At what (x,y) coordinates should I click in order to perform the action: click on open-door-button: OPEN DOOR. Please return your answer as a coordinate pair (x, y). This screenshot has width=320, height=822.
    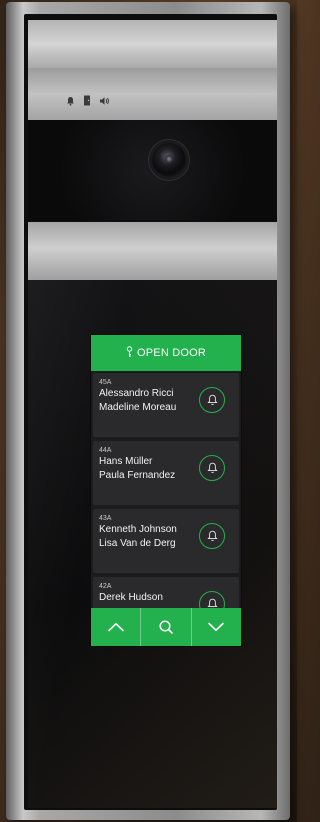
    Looking at the image, I should click on (166, 353).